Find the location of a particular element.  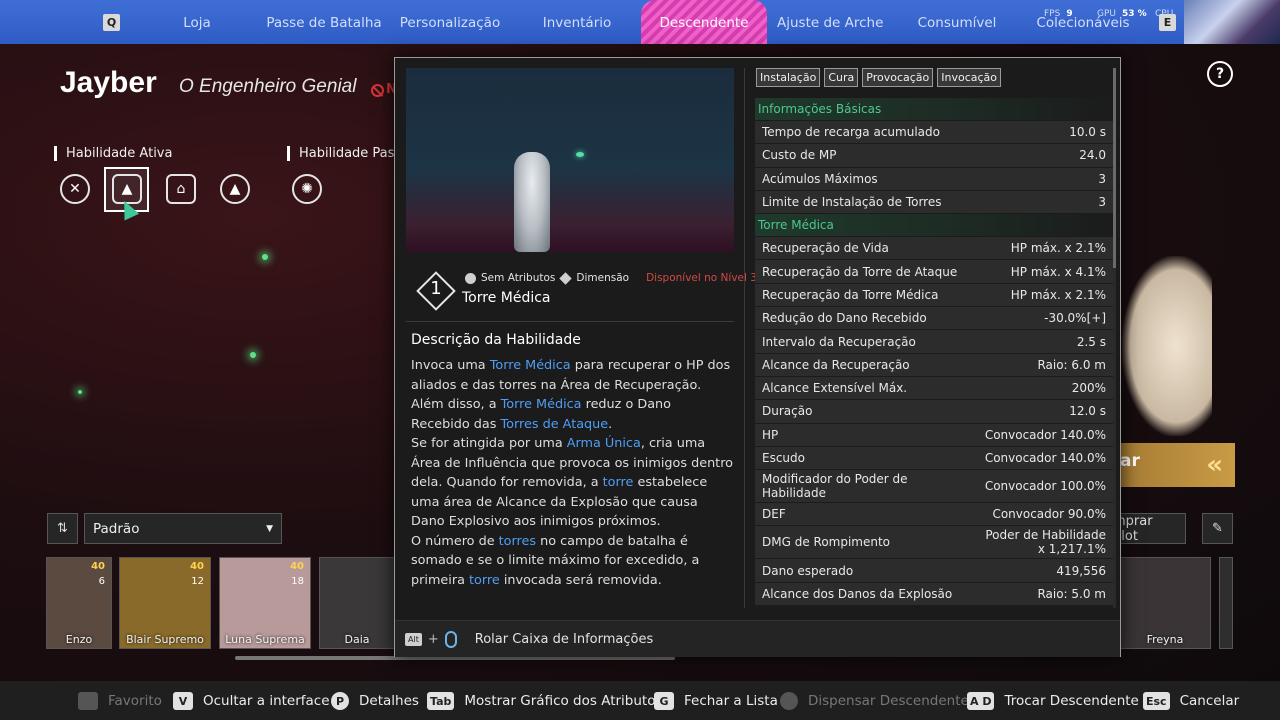

stat-value: 24.0 is located at coordinates (1092, 155).